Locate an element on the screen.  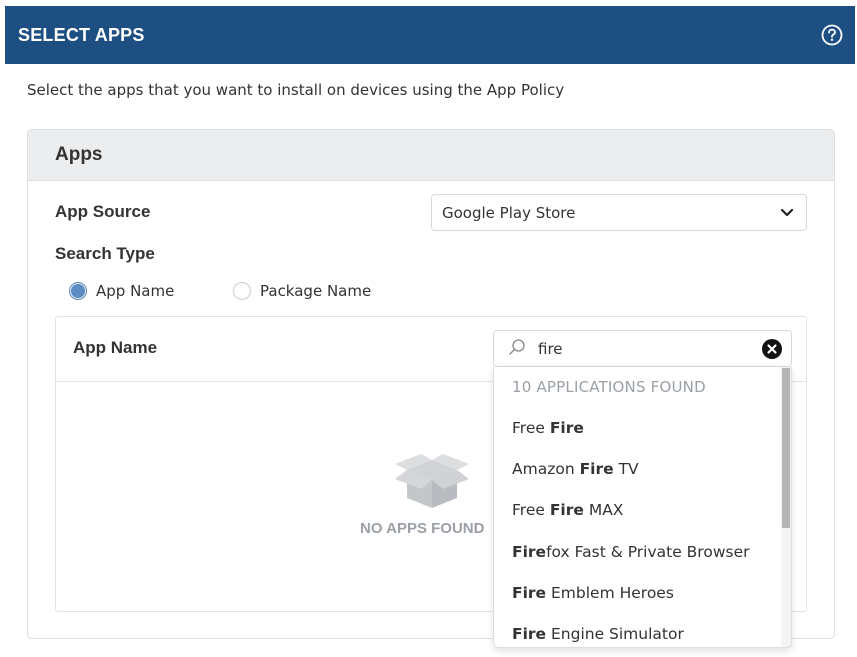
result-item-text: Amazon is located at coordinates (546, 468).